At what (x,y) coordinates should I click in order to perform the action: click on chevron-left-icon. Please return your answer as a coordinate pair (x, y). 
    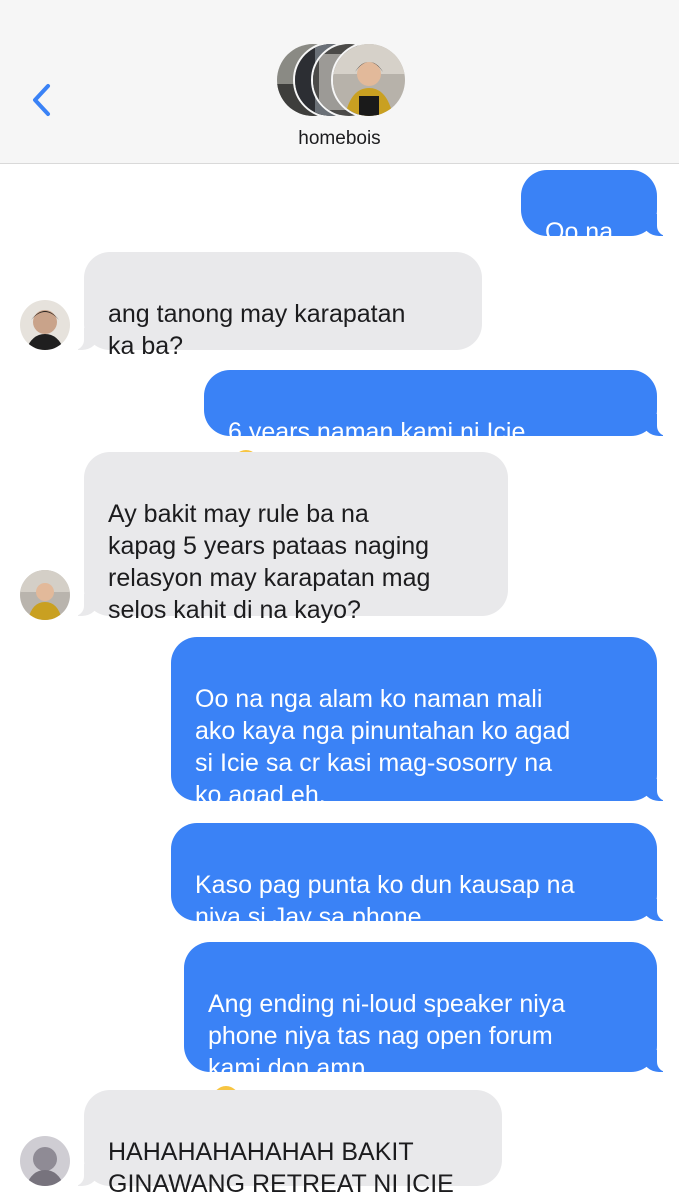
    Looking at the image, I should click on (41, 100).